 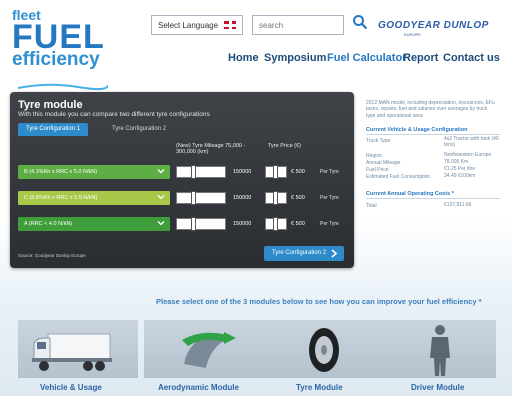 I want to click on search-icon, so click(x=360, y=22).